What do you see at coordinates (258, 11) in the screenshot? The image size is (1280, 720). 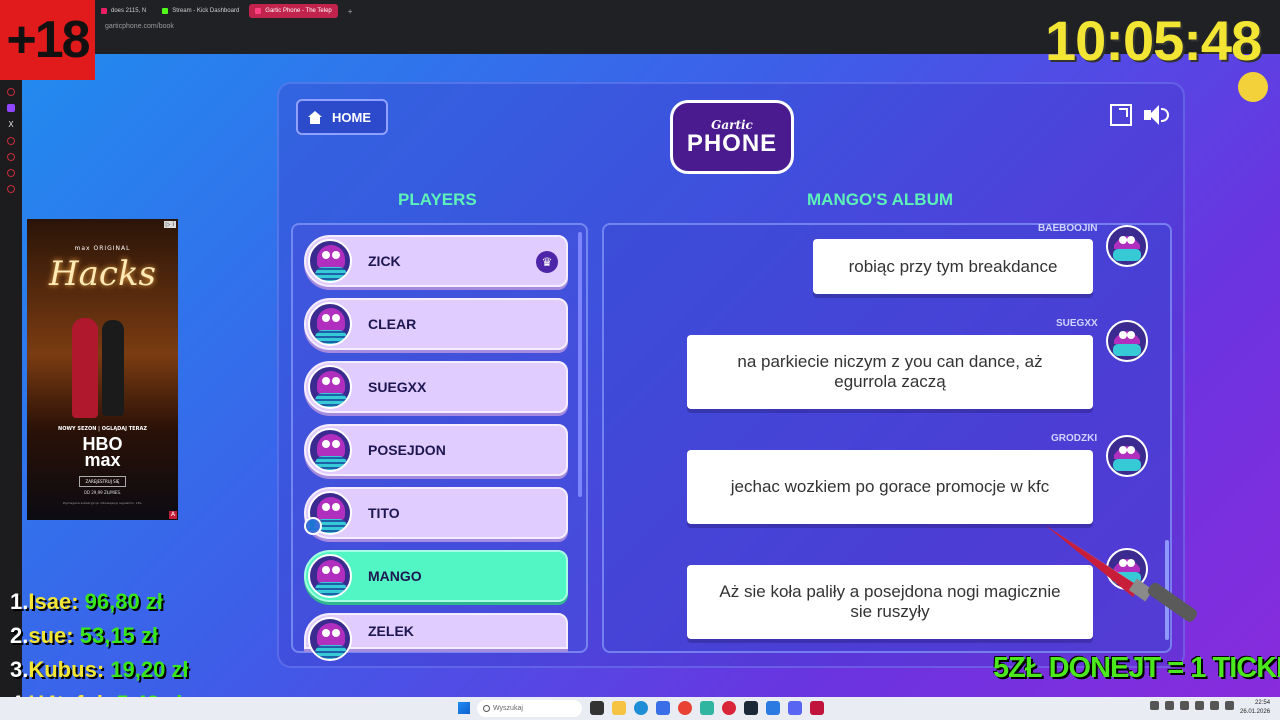 I see `gartic-favicon` at bounding box center [258, 11].